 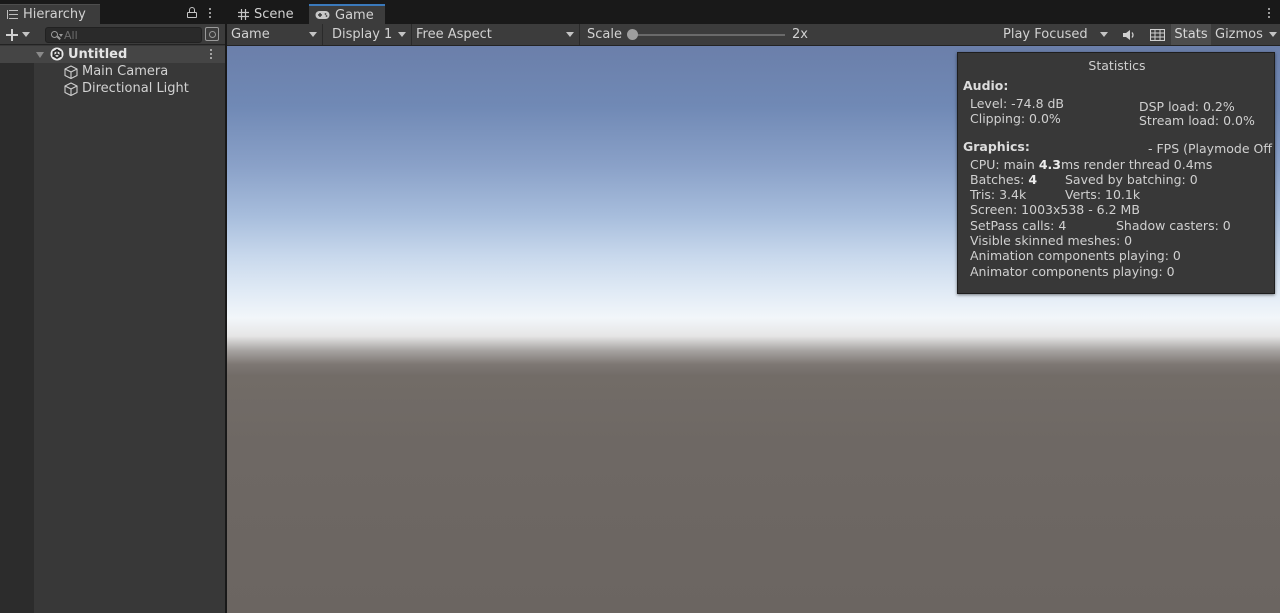 I want to click on graphics-setpass: SetPass calls: 4, so click(x=1018, y=225).